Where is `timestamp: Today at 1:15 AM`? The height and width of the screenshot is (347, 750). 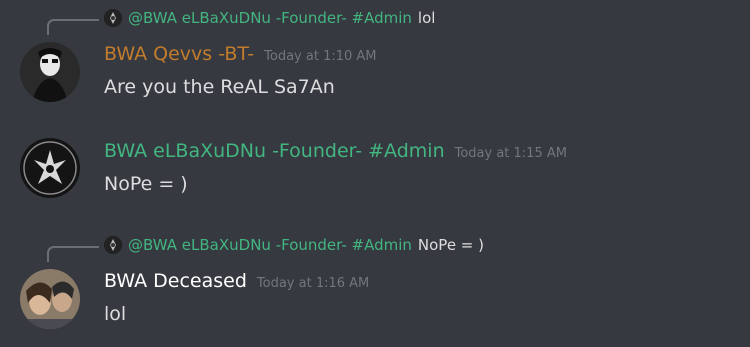
timestamp: Today at 1:15 AM is located at coordinates (510, 153).